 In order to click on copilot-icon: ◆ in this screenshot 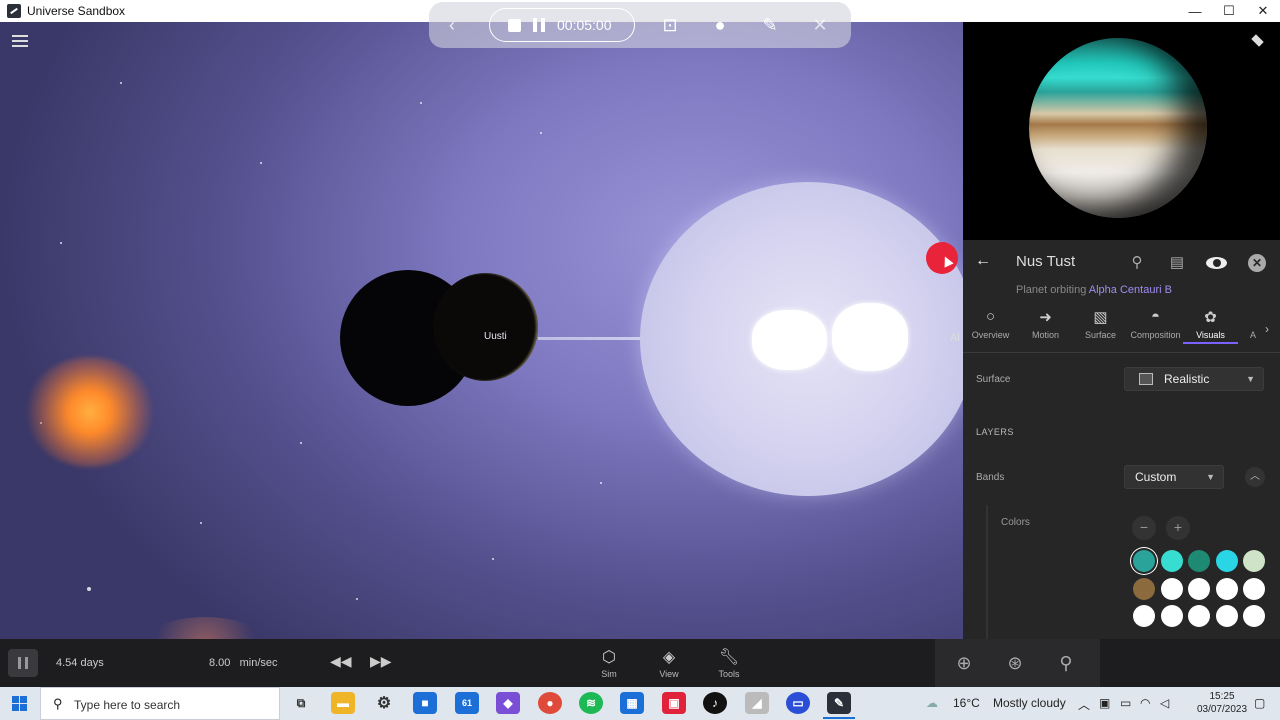, I will do `click(508, 703)`.